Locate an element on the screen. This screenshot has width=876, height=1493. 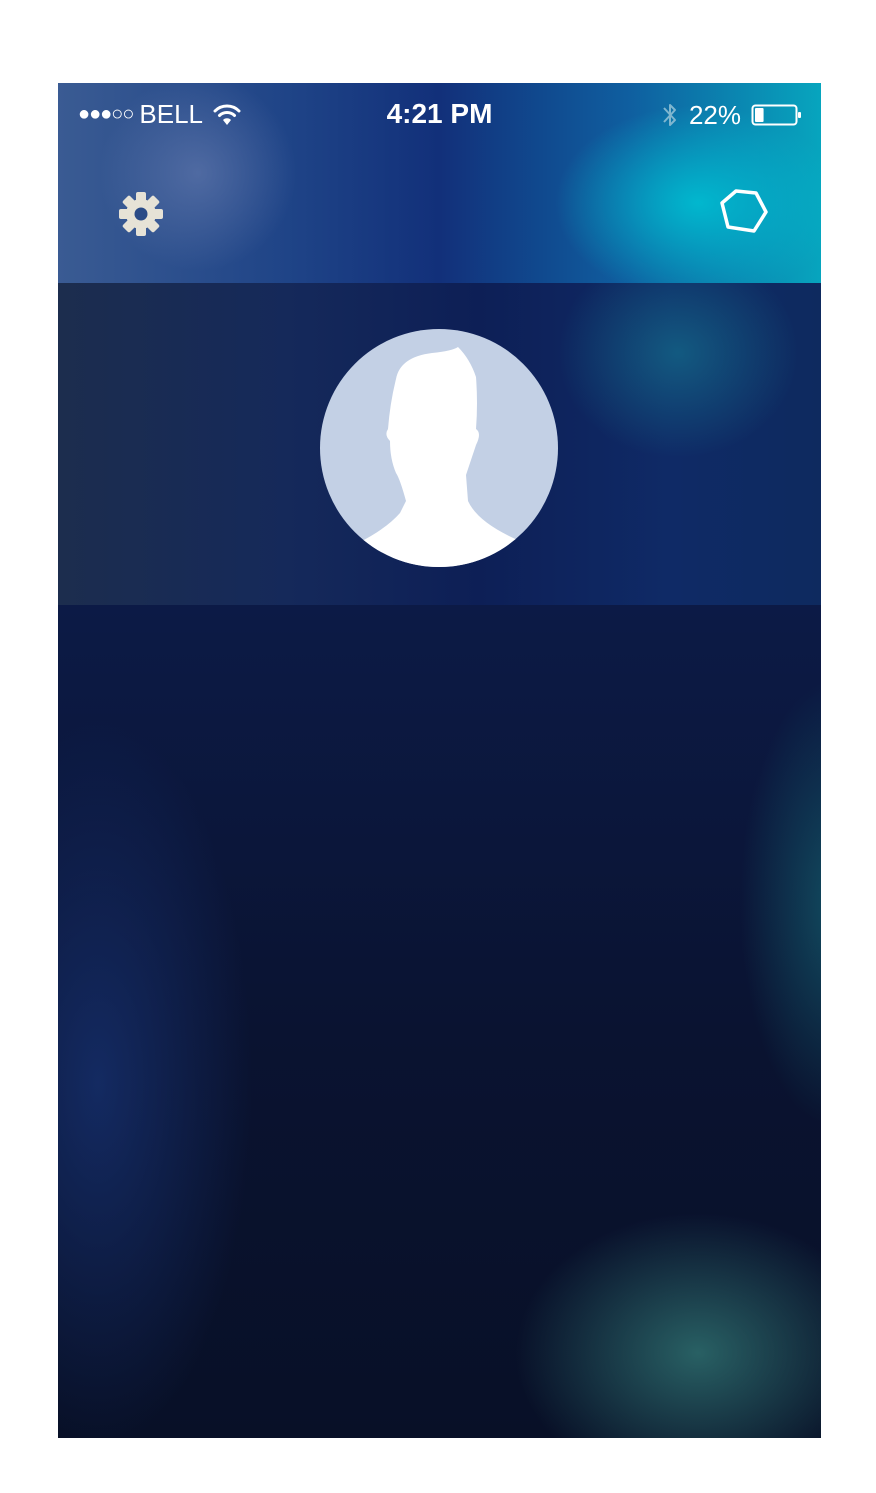
battery-percent: 22% is located at coordinates (714, 114).